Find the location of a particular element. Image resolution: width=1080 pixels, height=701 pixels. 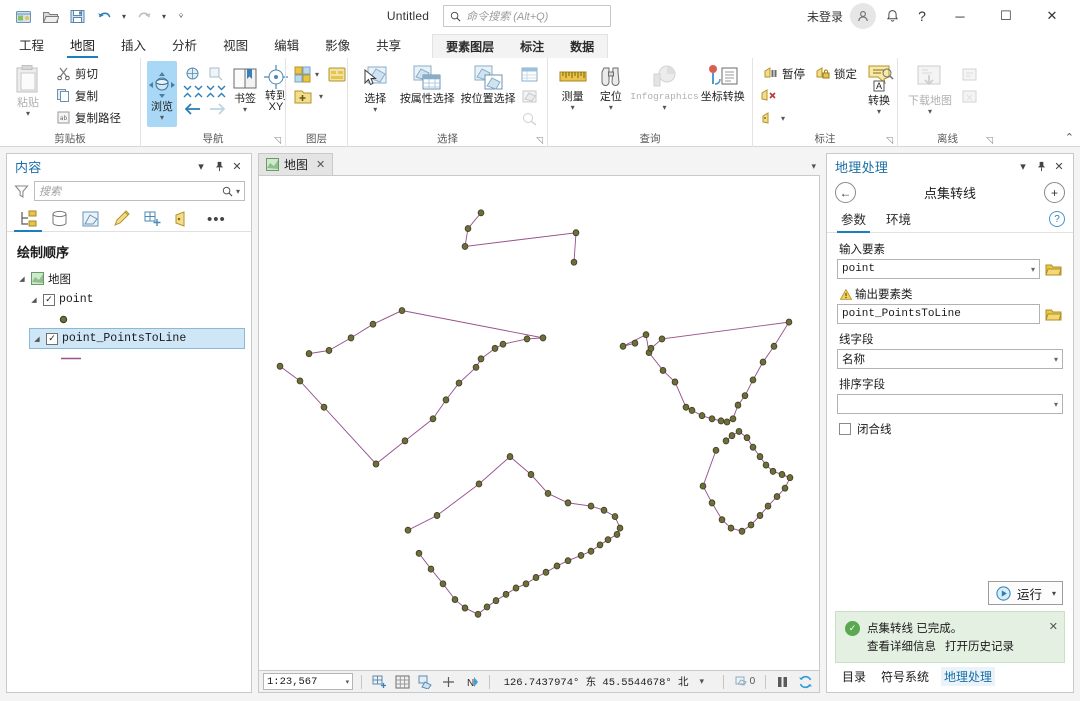

pause-labeling-button: 暂停 is located at coordinates (784, 73).